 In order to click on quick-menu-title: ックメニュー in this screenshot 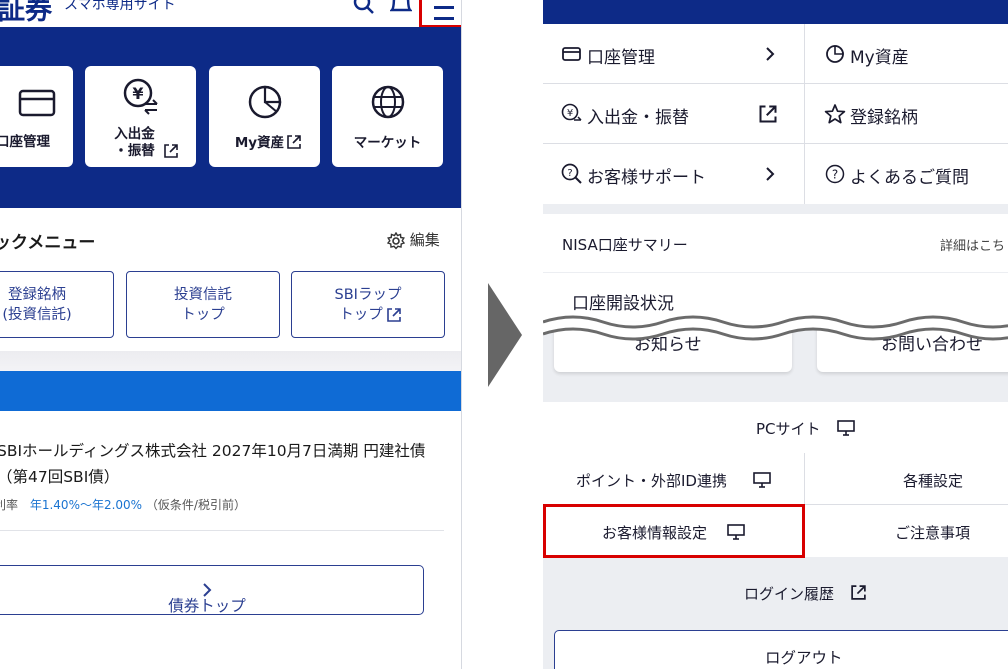, I will do `click(48, 243)`.